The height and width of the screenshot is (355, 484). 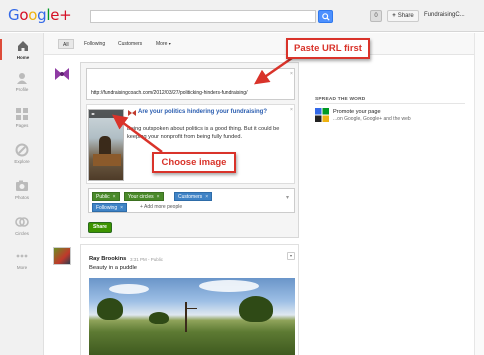 What do you see at coordinates (22, 89) in the screenshot?
I see `nav-label: Profile` at bounding box center [22, 89].